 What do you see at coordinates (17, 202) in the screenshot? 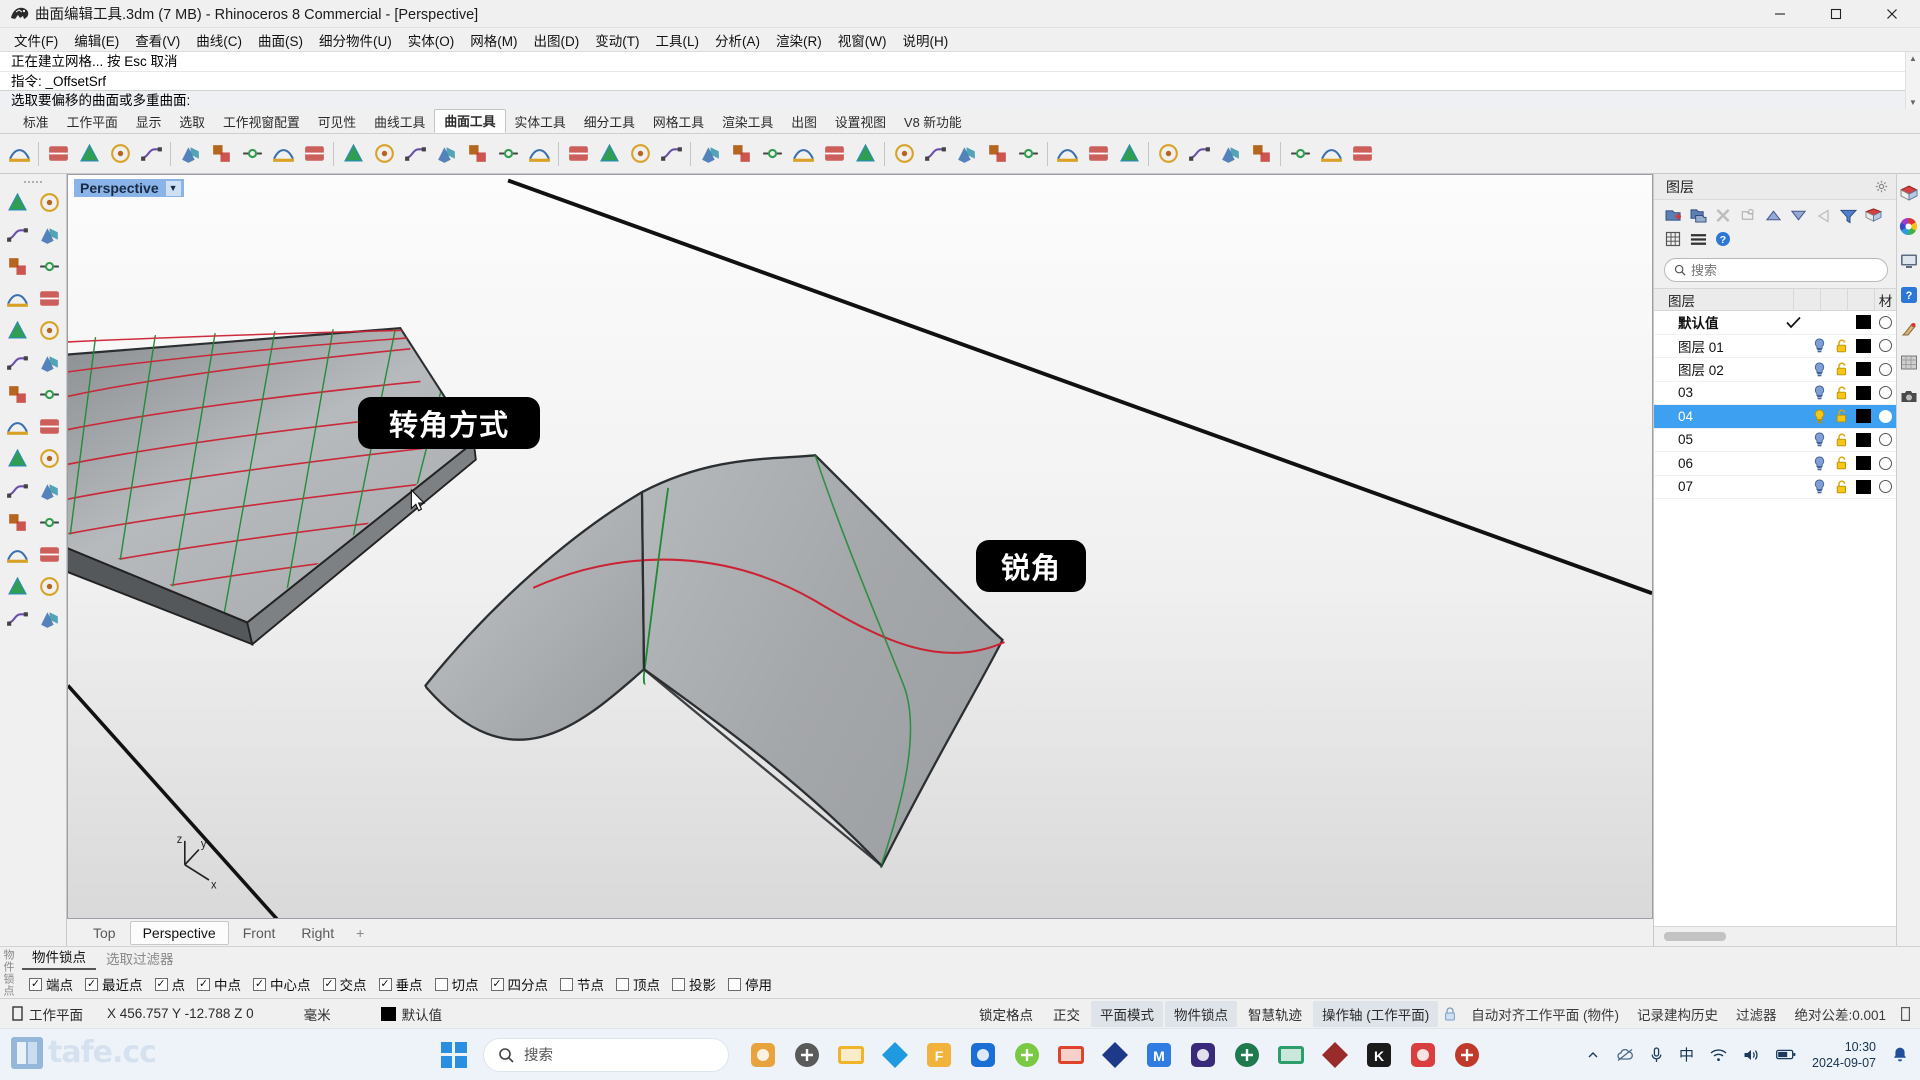
I see `select-arrow-icon` at bounding box center [17, 202].